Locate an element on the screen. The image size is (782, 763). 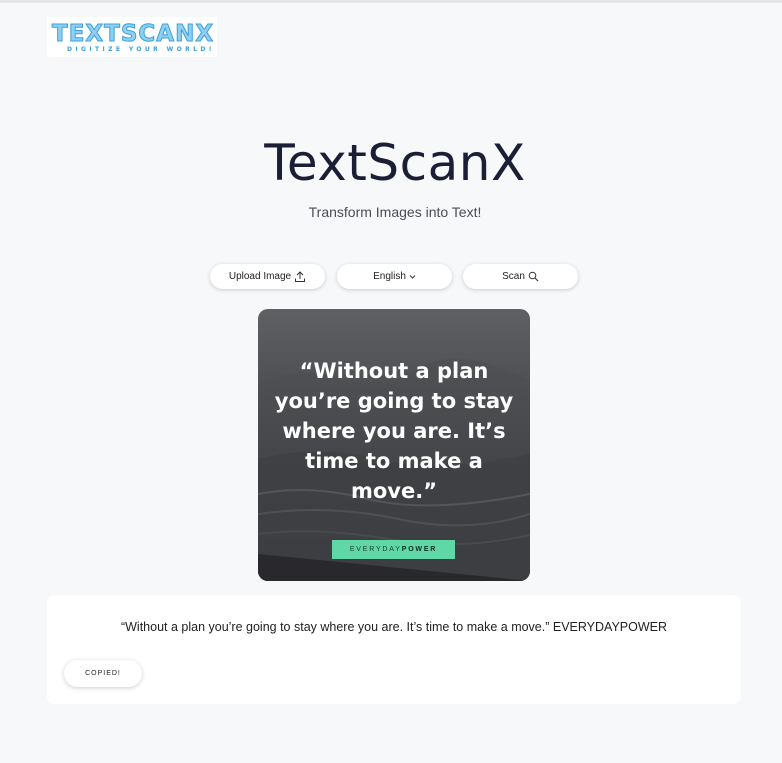
language-label: English is located at coordinates (389, 276).